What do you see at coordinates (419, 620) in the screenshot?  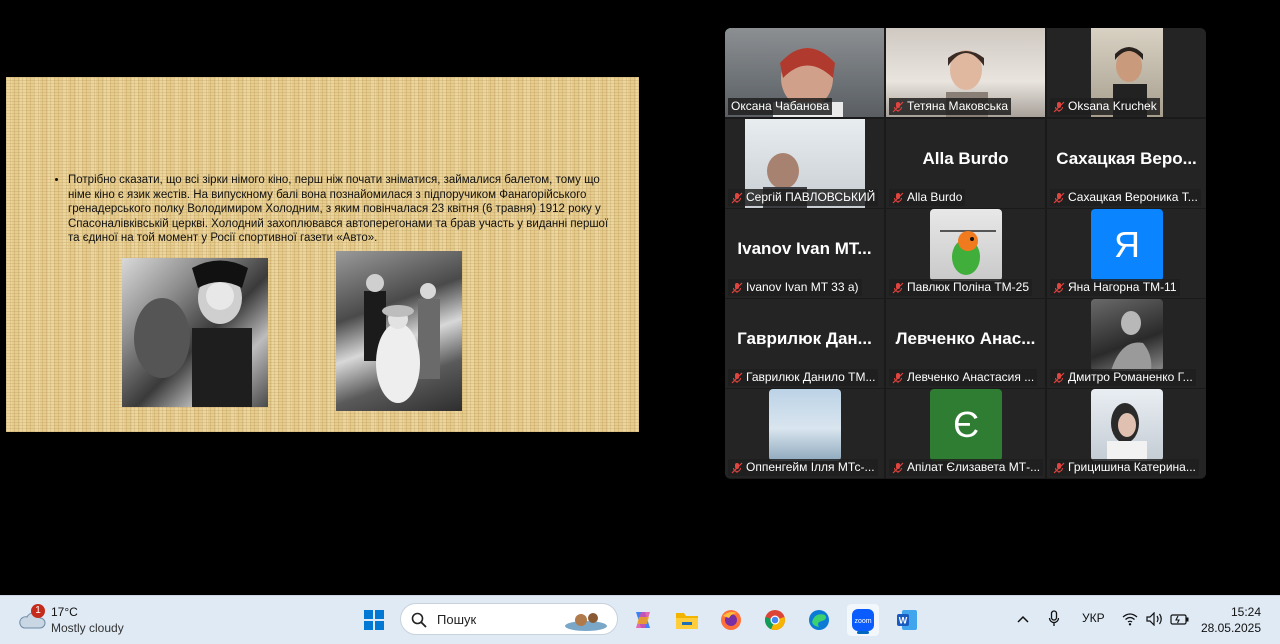 I see `search-icon` at bounding box center [419, 620].